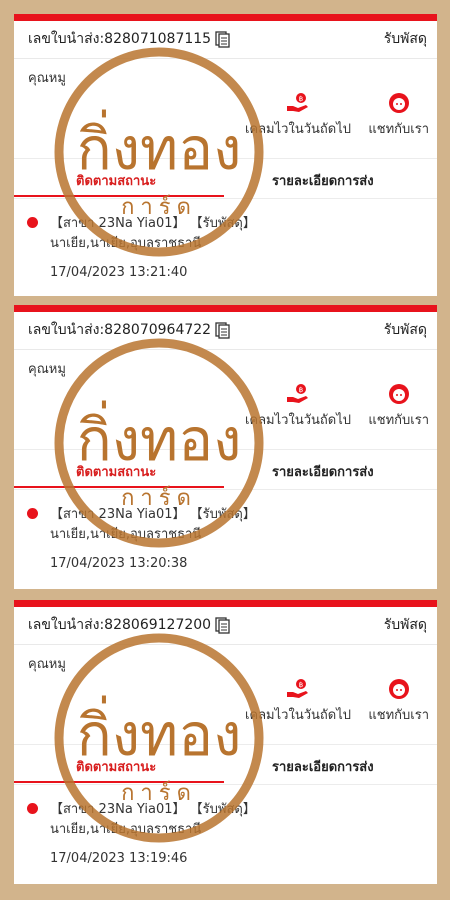  I want to click on card-header: เลขใบนำส่ง:828069127200 รับพัสดุ, so click(227, 625).